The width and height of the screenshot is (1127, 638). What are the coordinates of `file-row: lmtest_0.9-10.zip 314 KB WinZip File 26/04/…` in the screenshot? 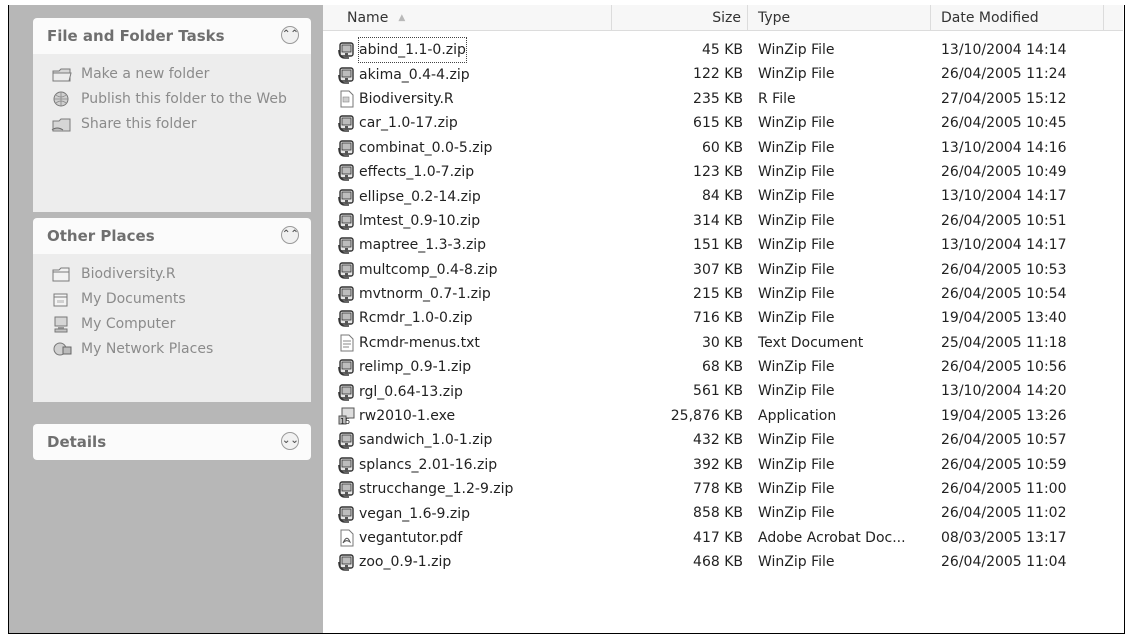 It's located at (723, 221).